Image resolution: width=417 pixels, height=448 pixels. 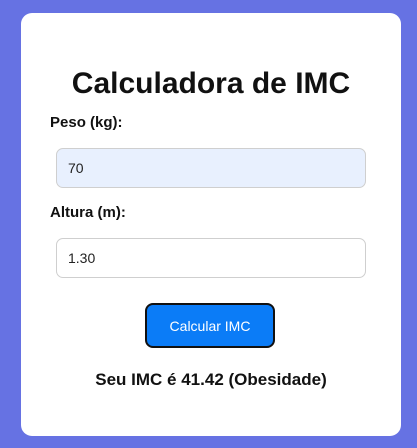 I want to click on peso-label: Peso (kg):, so click(x=86, y=122).